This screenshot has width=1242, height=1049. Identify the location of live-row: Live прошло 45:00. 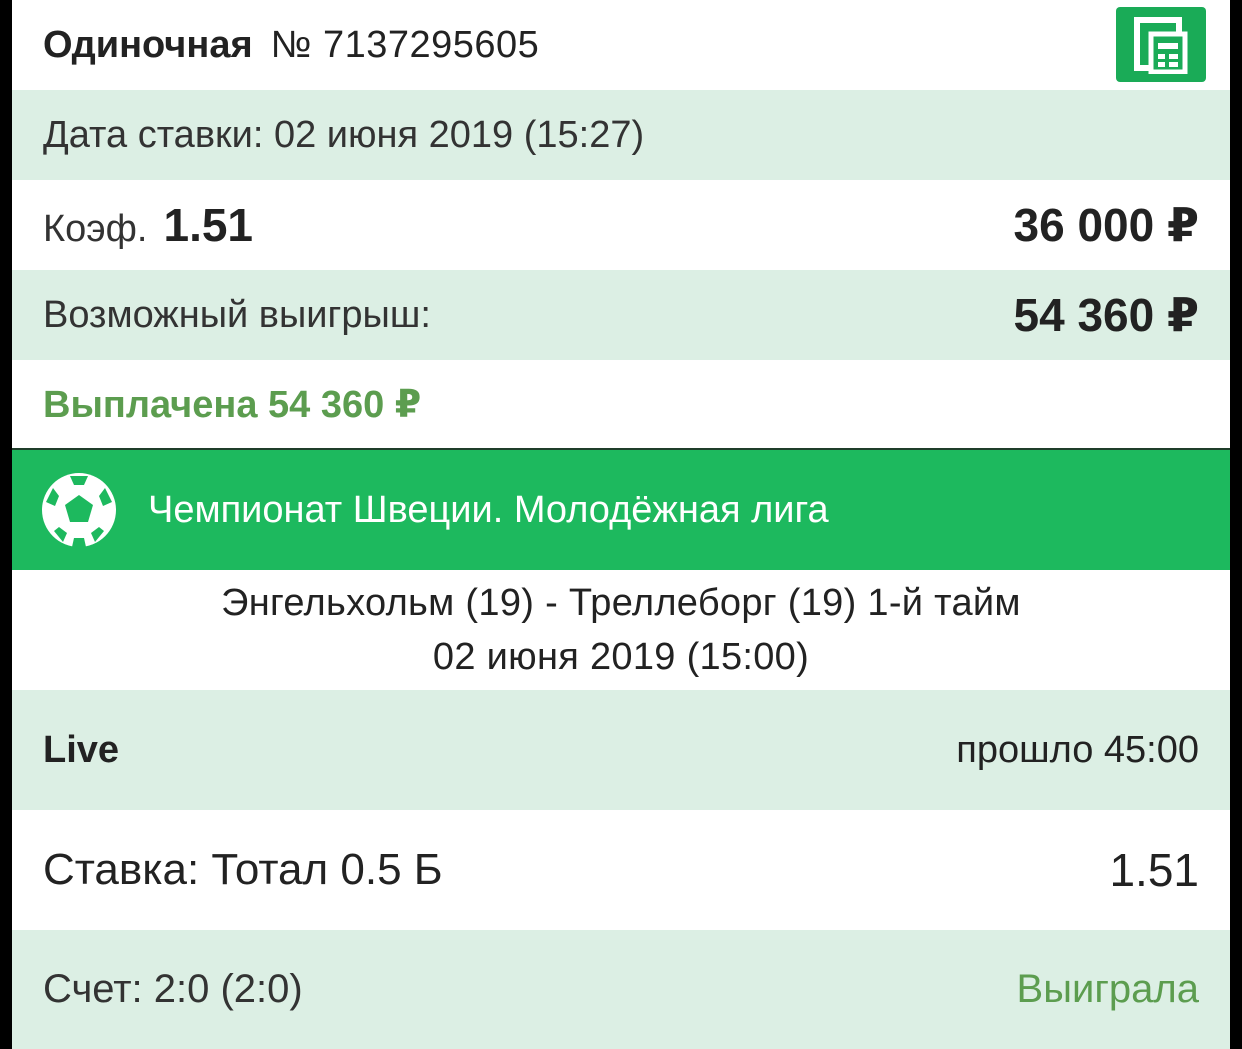
(621, 750).